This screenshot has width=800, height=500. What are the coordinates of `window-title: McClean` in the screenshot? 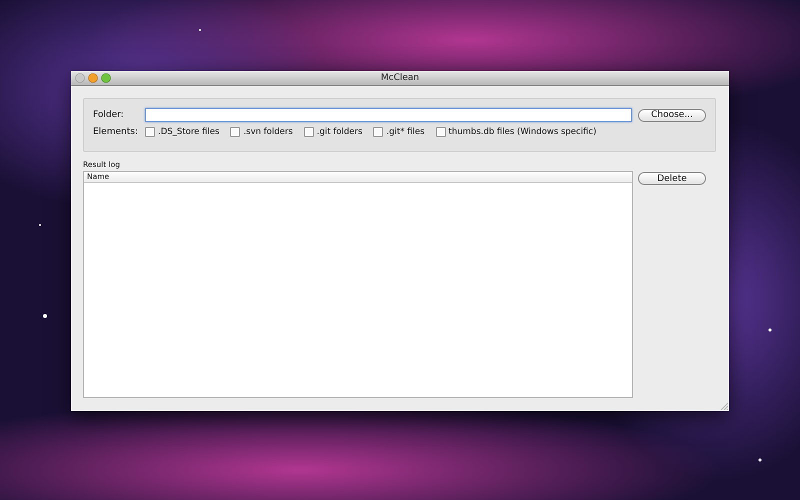 It's located at (400, 78).